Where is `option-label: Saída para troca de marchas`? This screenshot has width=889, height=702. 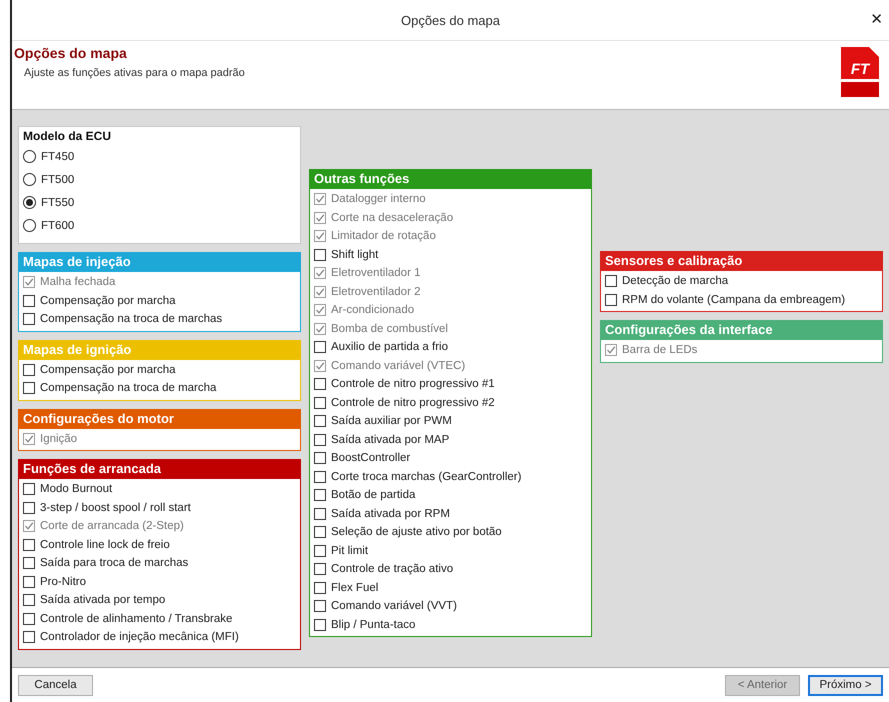 option-label: Saída para troca de marchas is located at coordinates (114, 563).